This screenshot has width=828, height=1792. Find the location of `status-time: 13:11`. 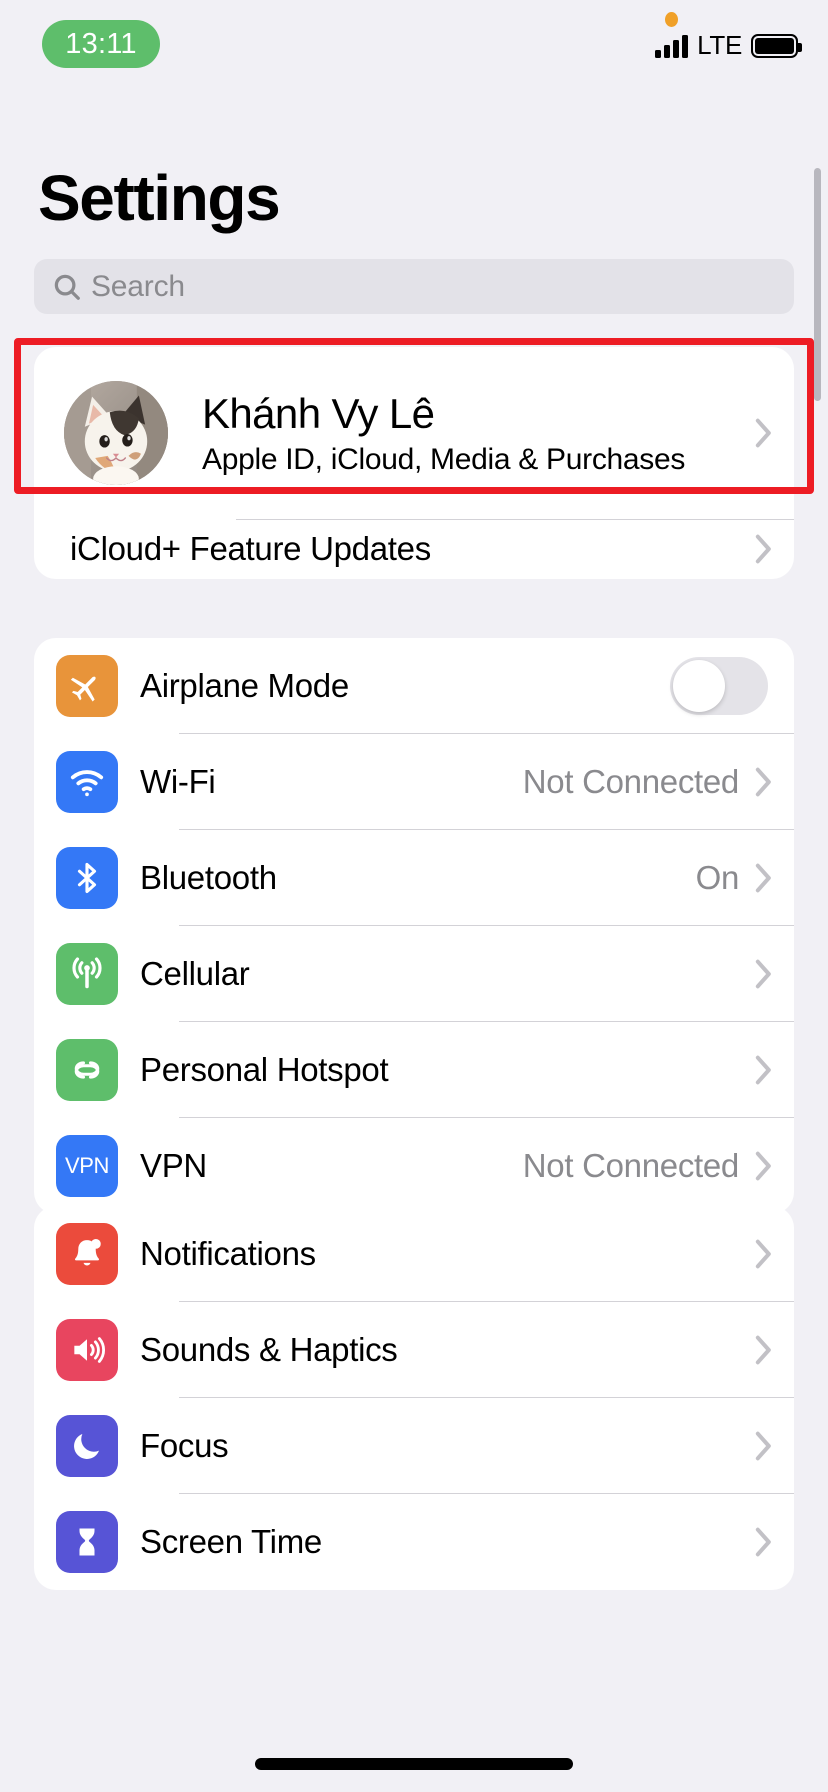

status-time: 13:11 is located at coordinates (101, 43).